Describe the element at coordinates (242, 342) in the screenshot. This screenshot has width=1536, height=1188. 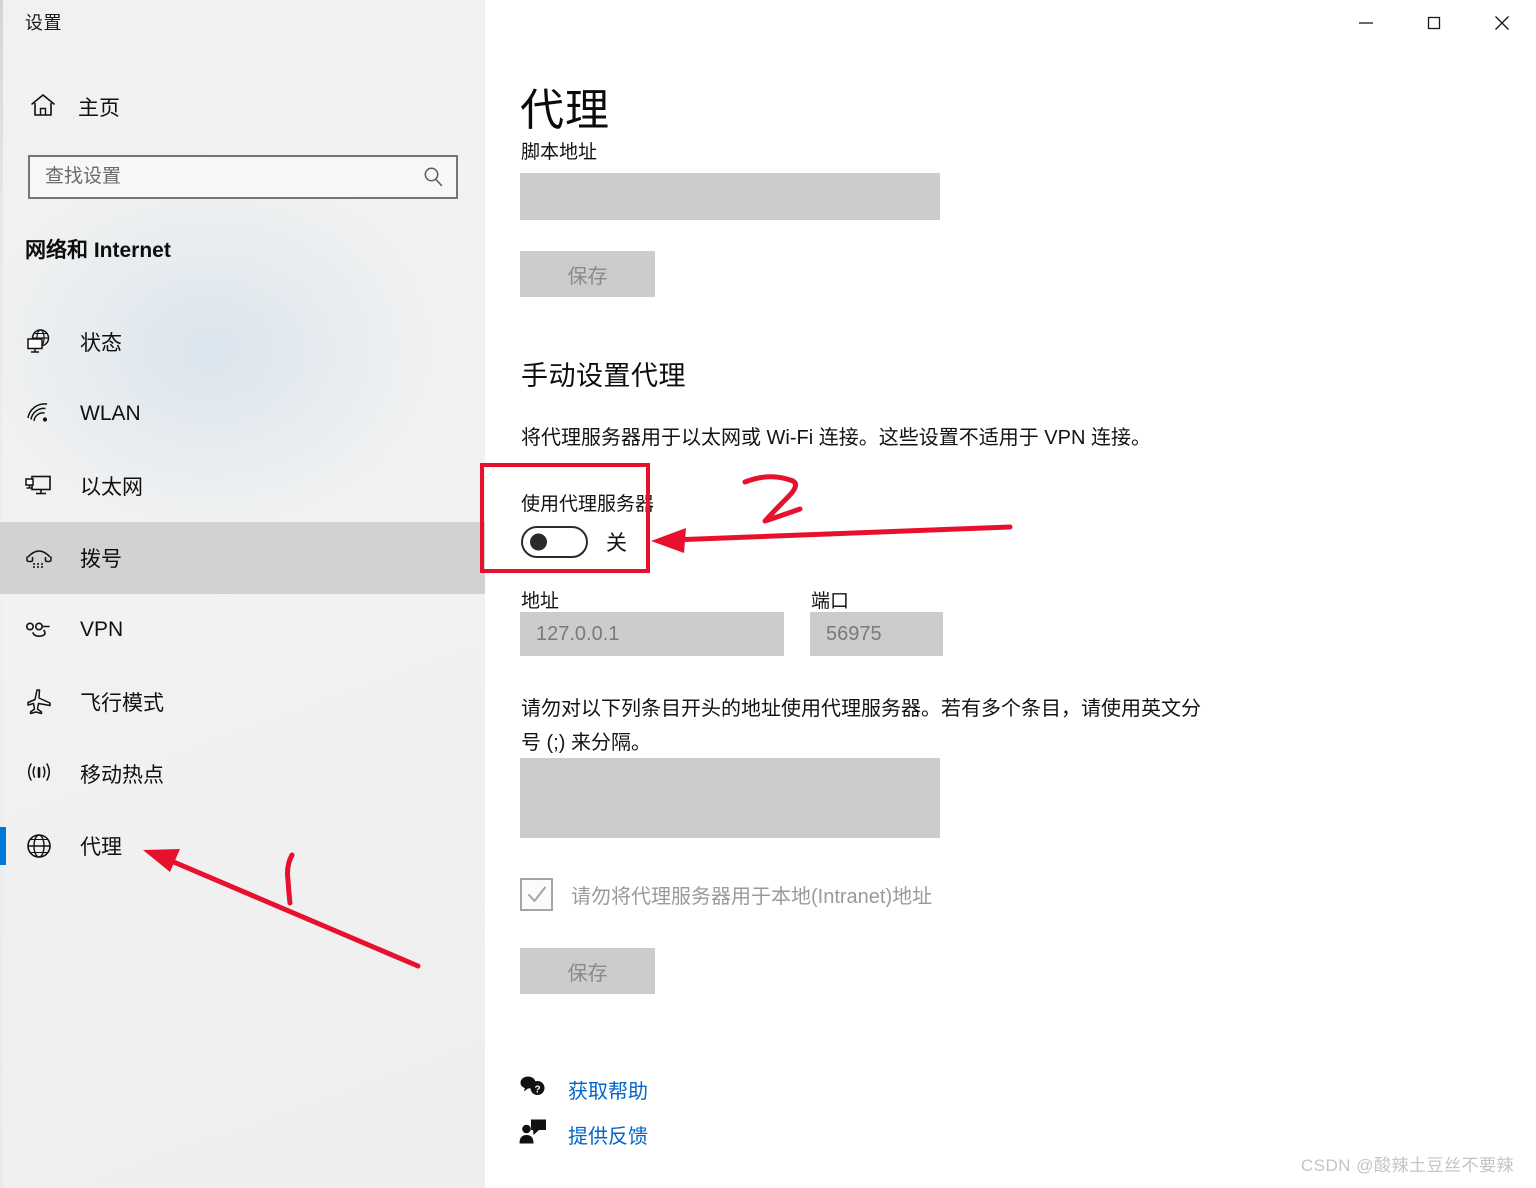
I see `sidebar-item-status: 状态` at that location.